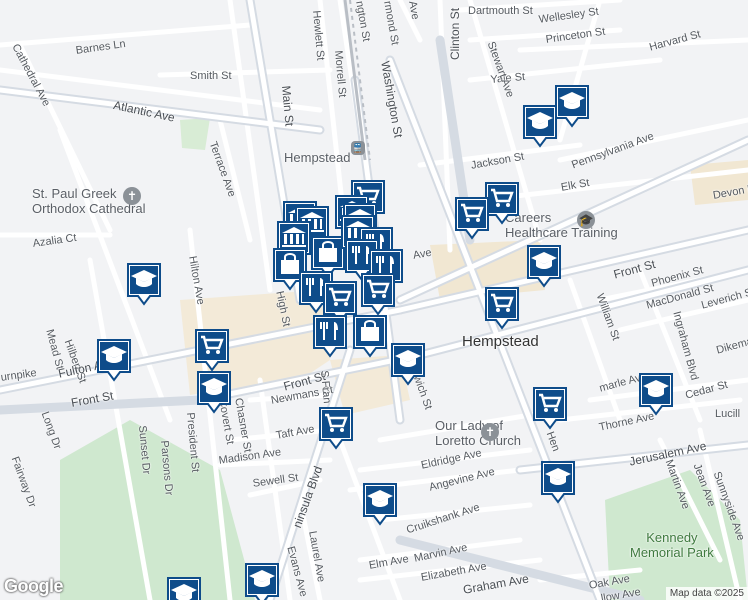 The width and height of the screenshot is (748, 600). What do you see at coordinates (586, 220) in the screenshot?
I see `school-poi-icon: 🎓` at bounding box center [586, 220].